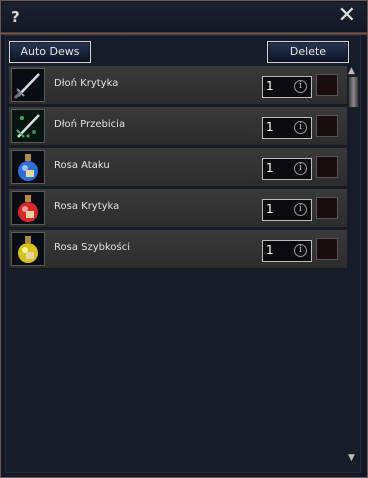 This screenshot has width=368, height=478. What do you see at coordinates (184, 17) in the screenshot?
I see `title-bar: ? ✕` at bounding box center [184, 17].